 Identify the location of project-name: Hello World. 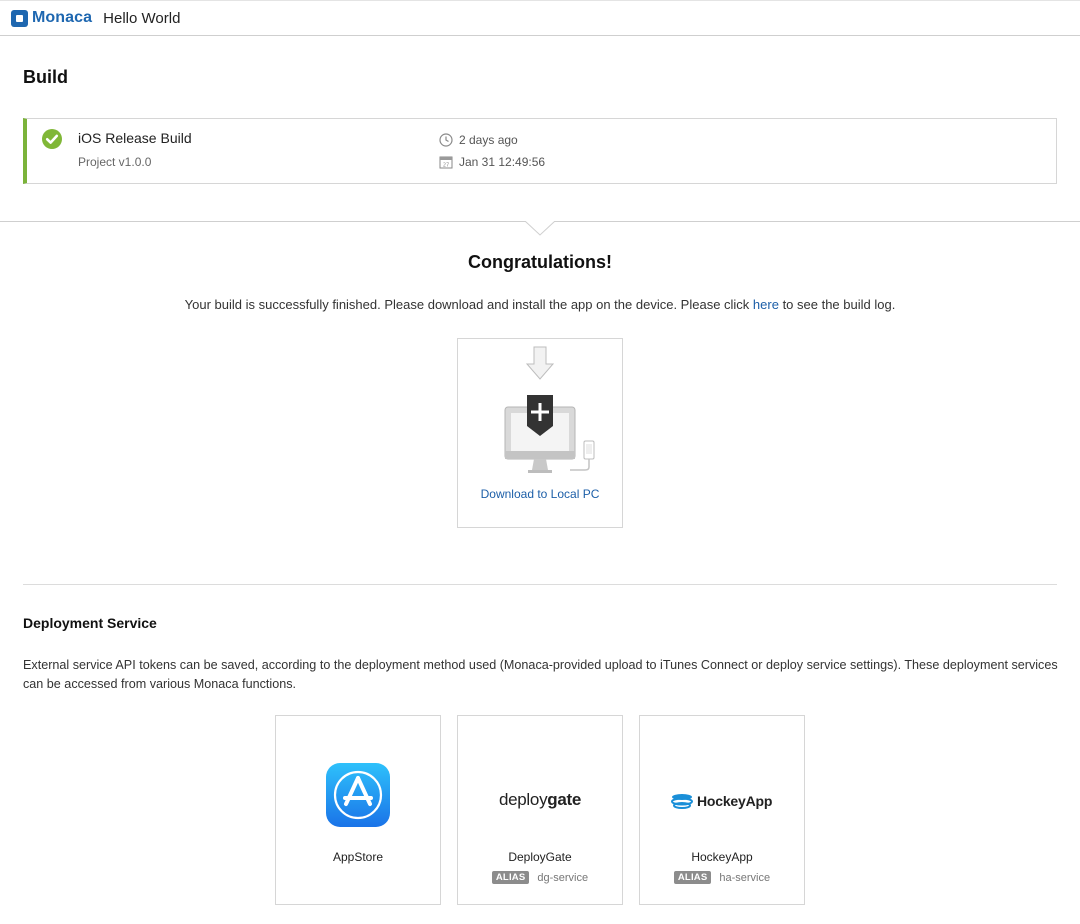
(142, 18).